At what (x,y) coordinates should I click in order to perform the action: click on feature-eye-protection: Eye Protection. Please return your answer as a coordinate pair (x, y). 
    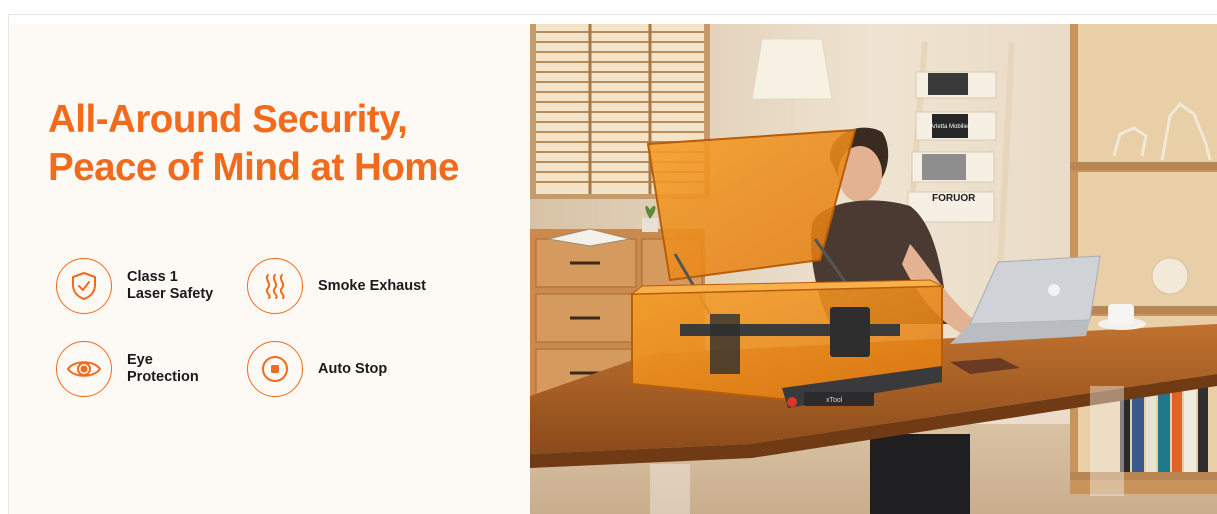
    Looking at the image, I should click on (127, 369).